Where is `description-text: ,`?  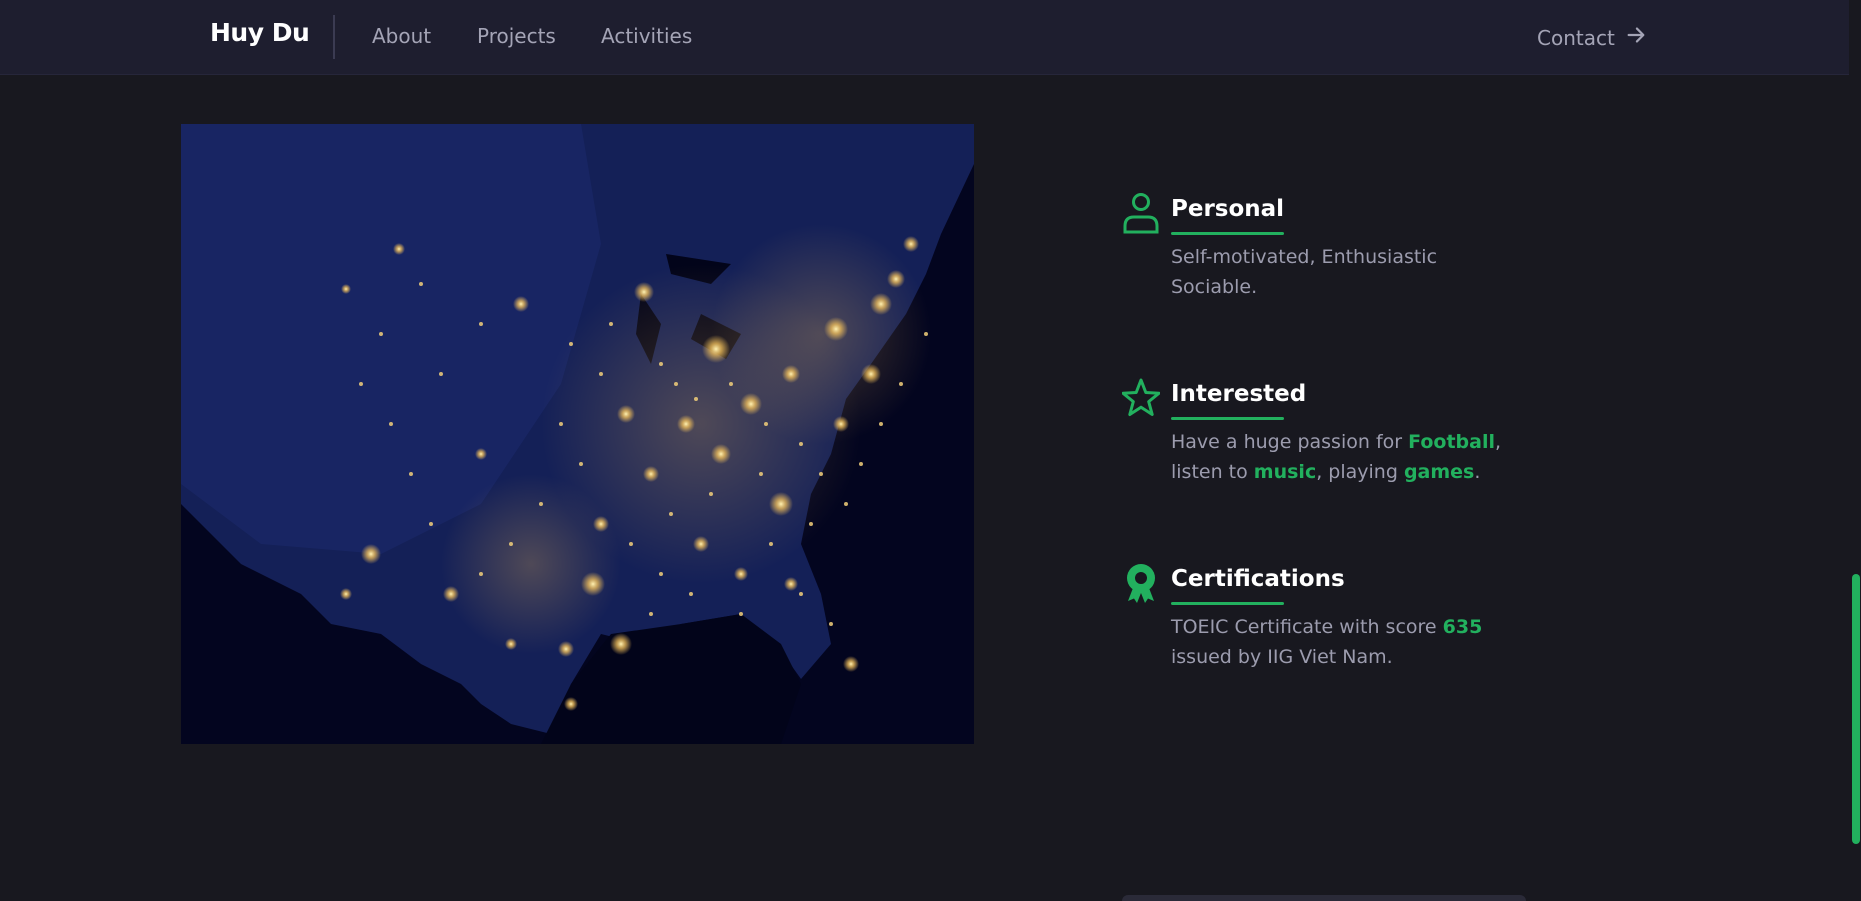
description-text: , is located at coordinates (1498, 442).